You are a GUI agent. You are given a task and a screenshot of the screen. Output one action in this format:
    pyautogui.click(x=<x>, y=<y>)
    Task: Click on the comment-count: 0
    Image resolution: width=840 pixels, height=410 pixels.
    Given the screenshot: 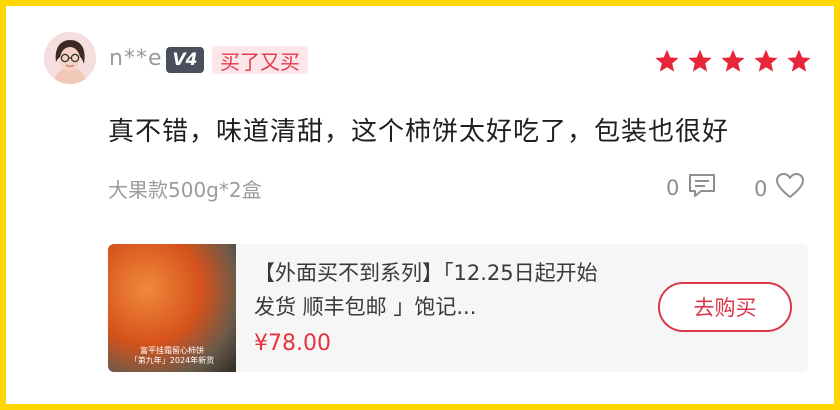 What is the action you would take?
    pyautogui.click(x=673, y=187)
    